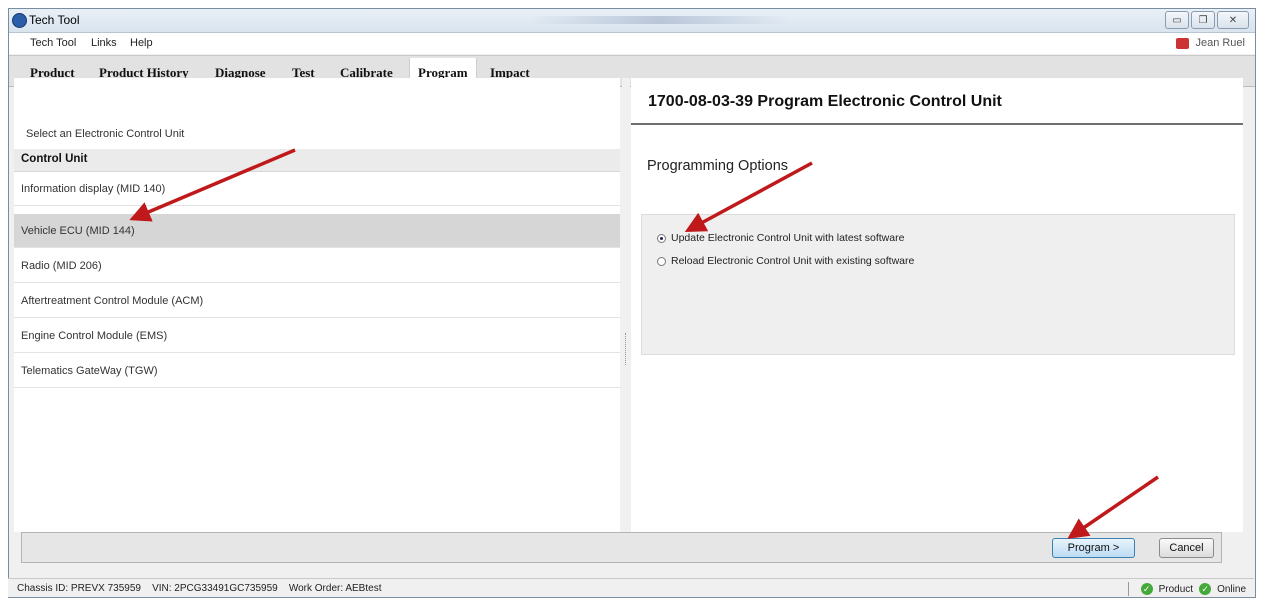 This screenshot has height=600, width=1263. I want to click on minimize-icon: ▭, so click(1177, 20).